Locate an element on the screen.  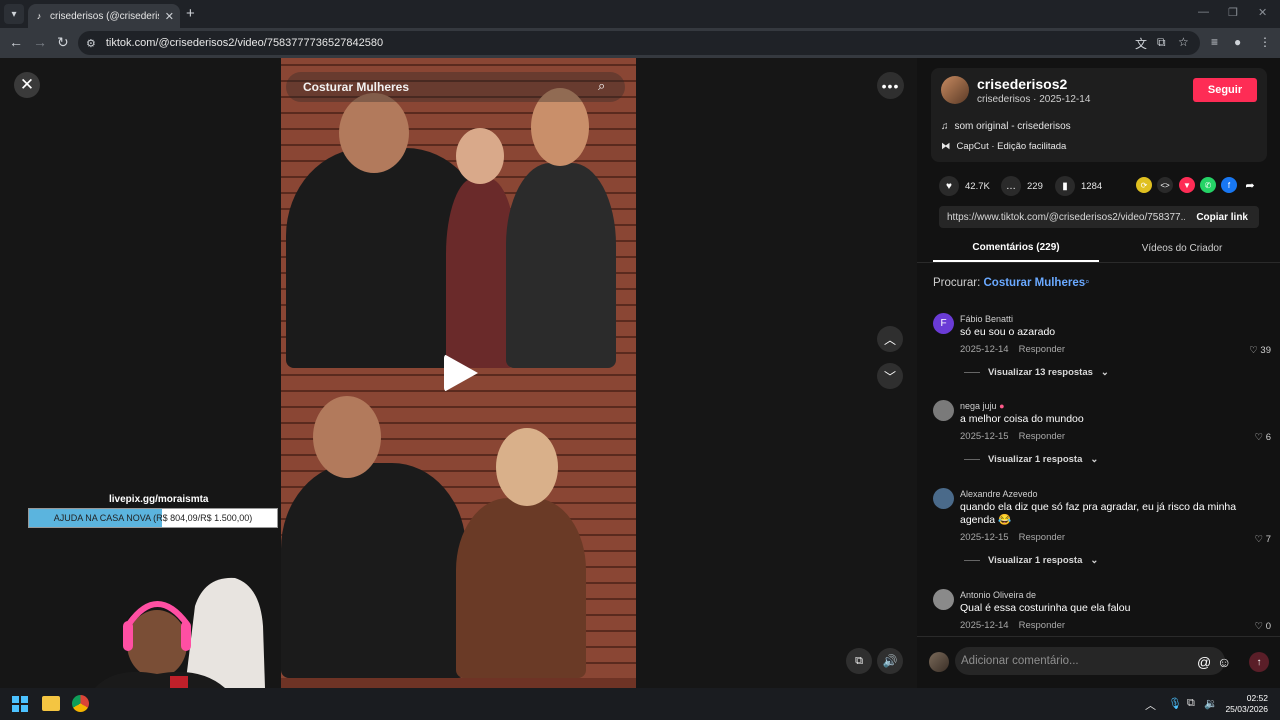
search-suggestion: Procurar: Costurar Mulheres⌕ is located at coordinates (1011, 283).